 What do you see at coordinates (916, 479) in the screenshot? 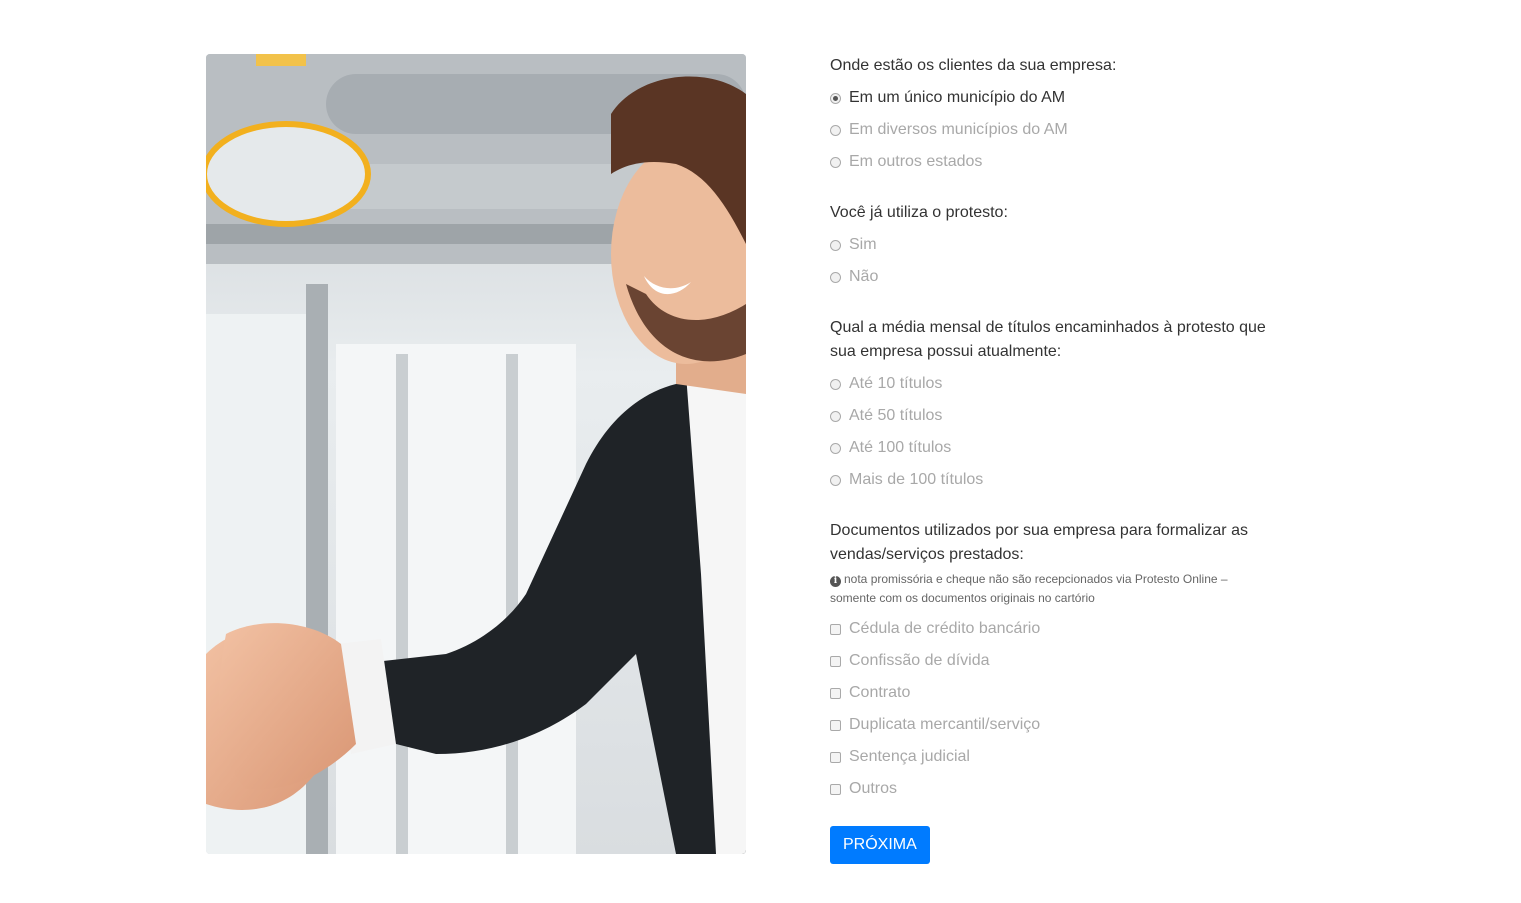
I see `option-label: Mais de 100 títulos` at bounding box center [916, 479].